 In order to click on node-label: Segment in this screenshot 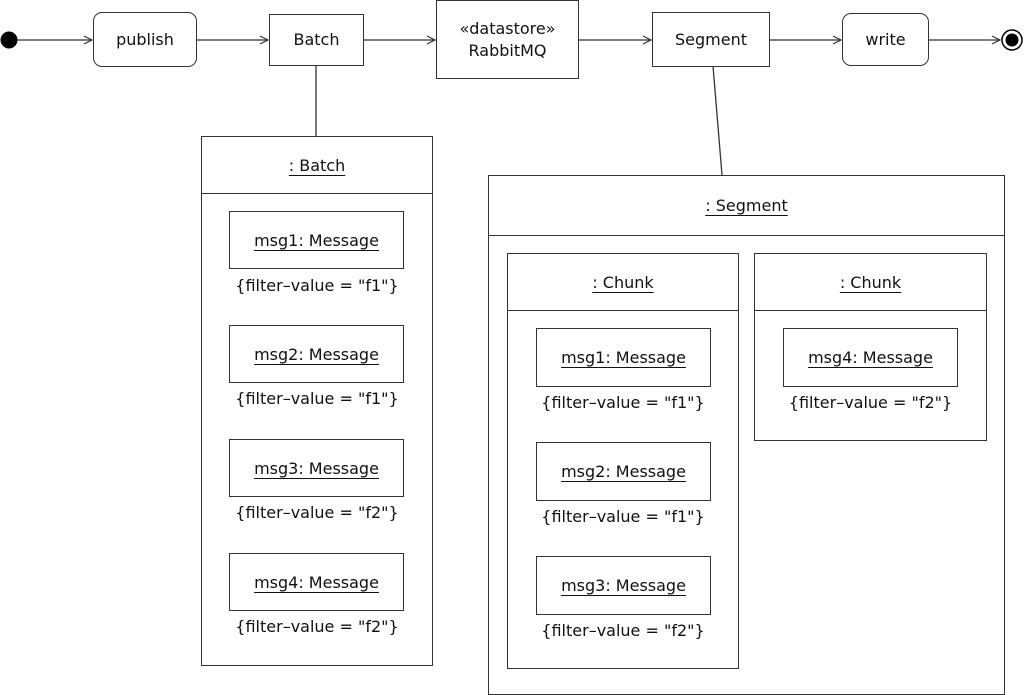, I will do `click(711, 39)`.